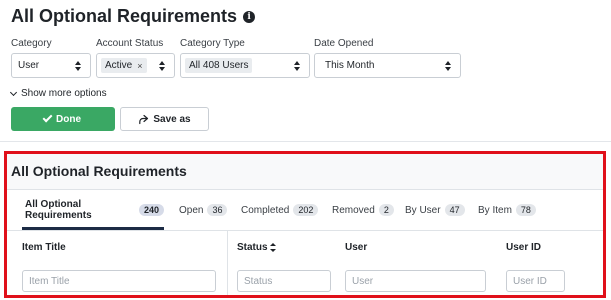 This screenshot has width=611, height=300. I want to click on date-opened-value: This Month, so click(350, 65).